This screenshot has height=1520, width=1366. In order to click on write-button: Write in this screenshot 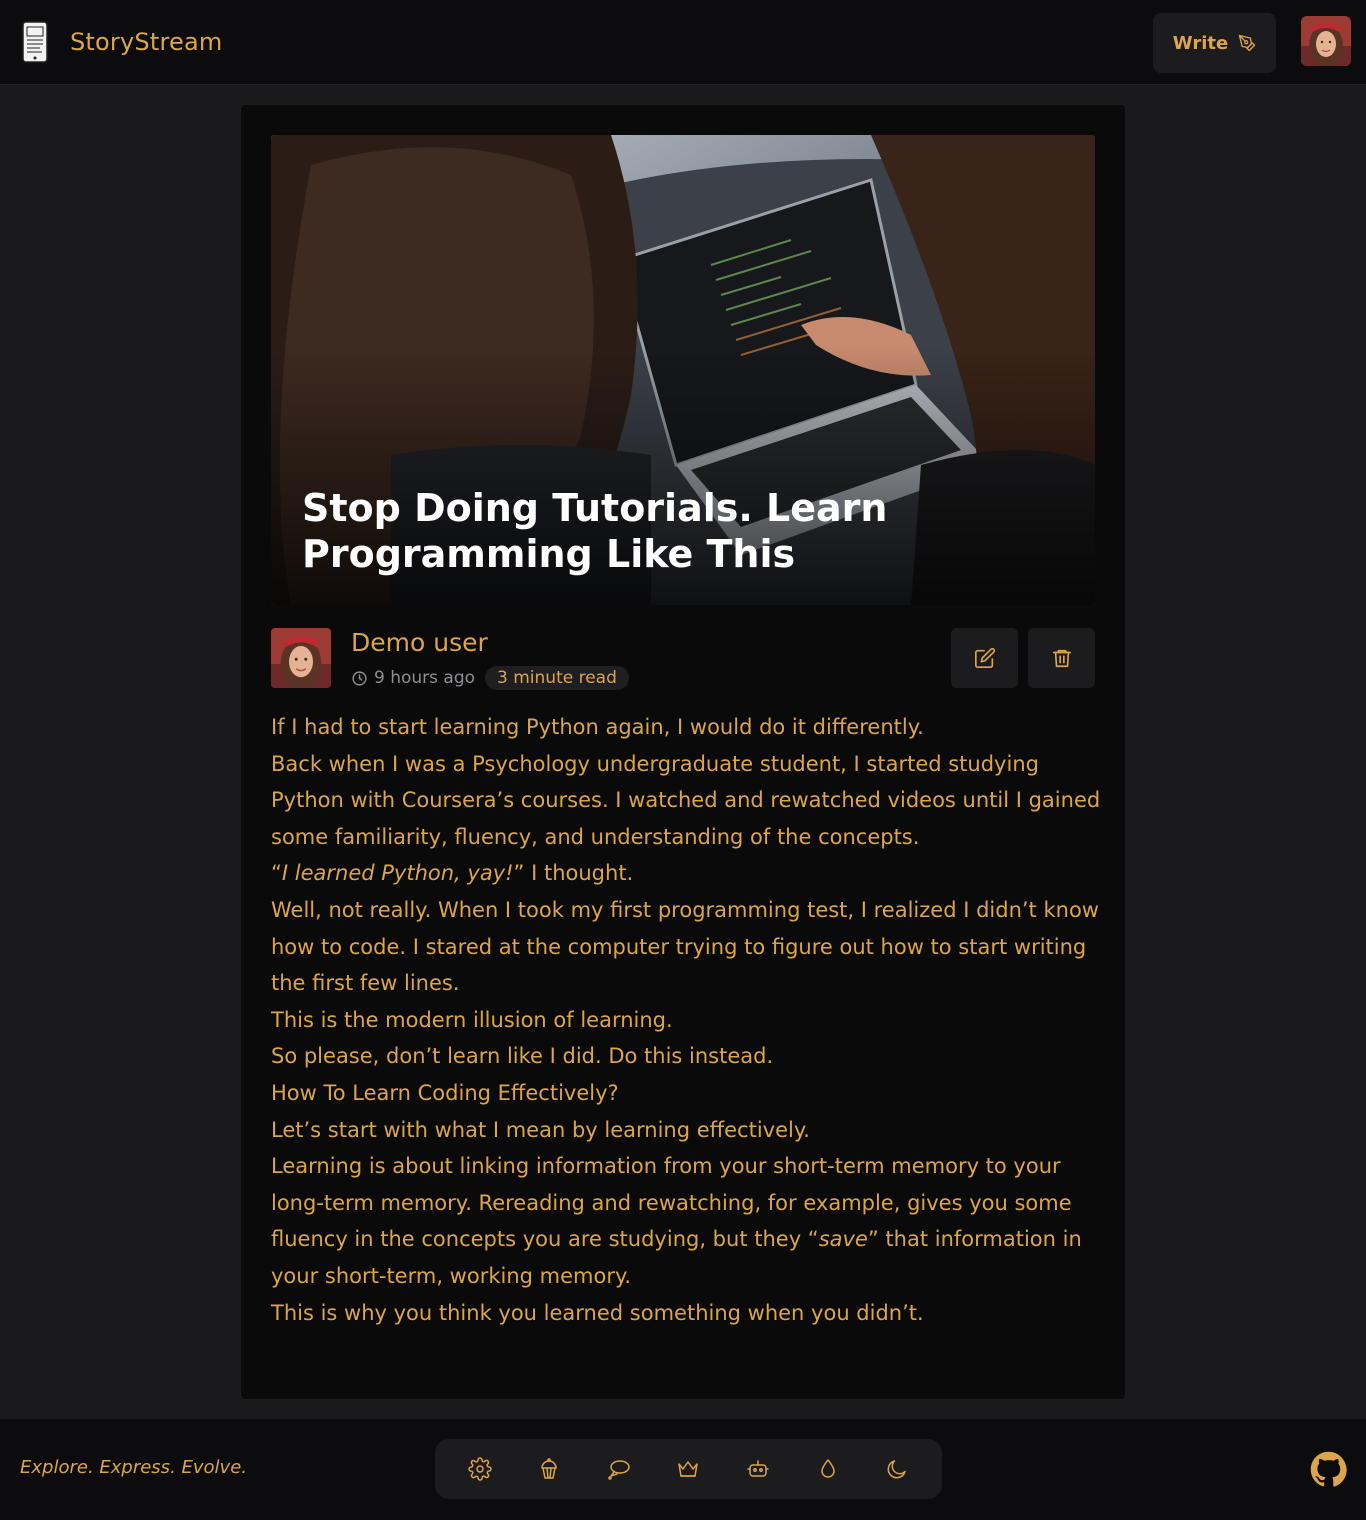, I will do `click(1214, 43)`.